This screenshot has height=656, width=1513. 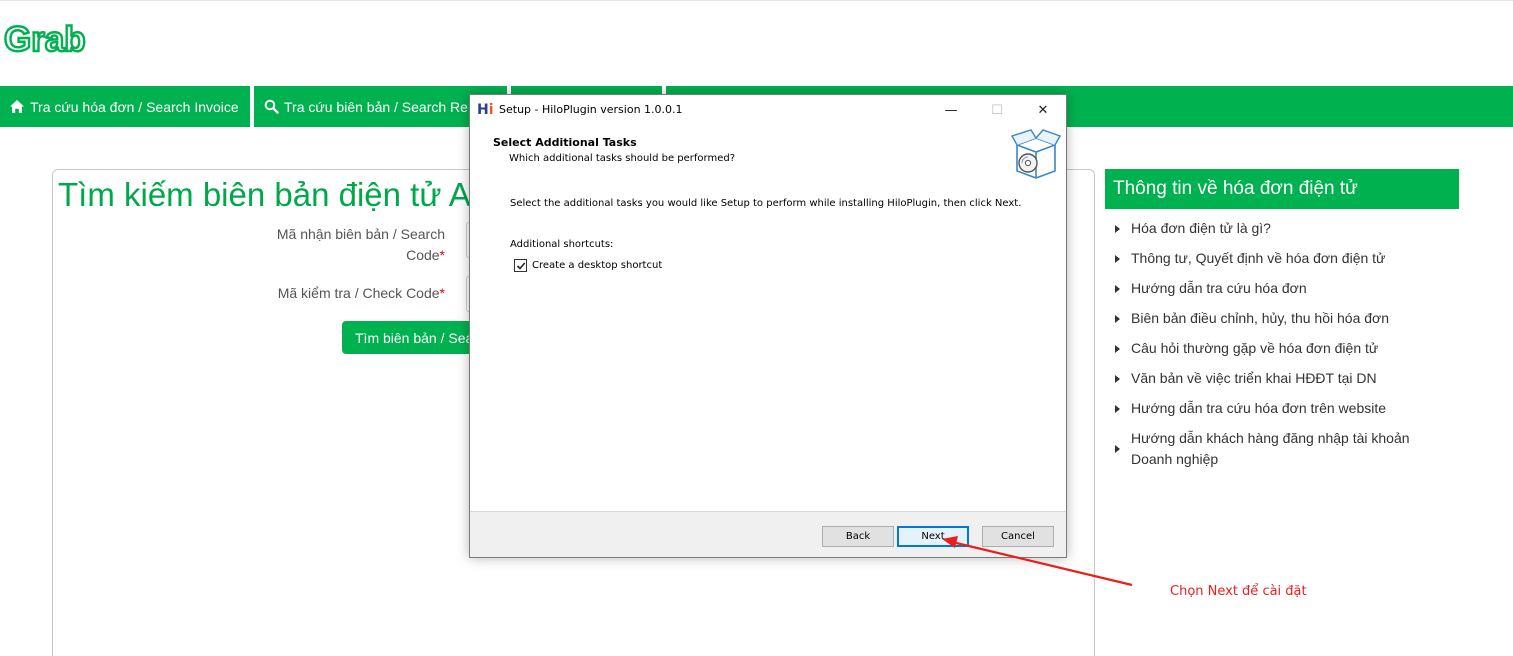 I want to click on sidebar-item-faq: Câu hỏi thường gặp về hóa đơn điện tử, so click(x=1273, y=348).